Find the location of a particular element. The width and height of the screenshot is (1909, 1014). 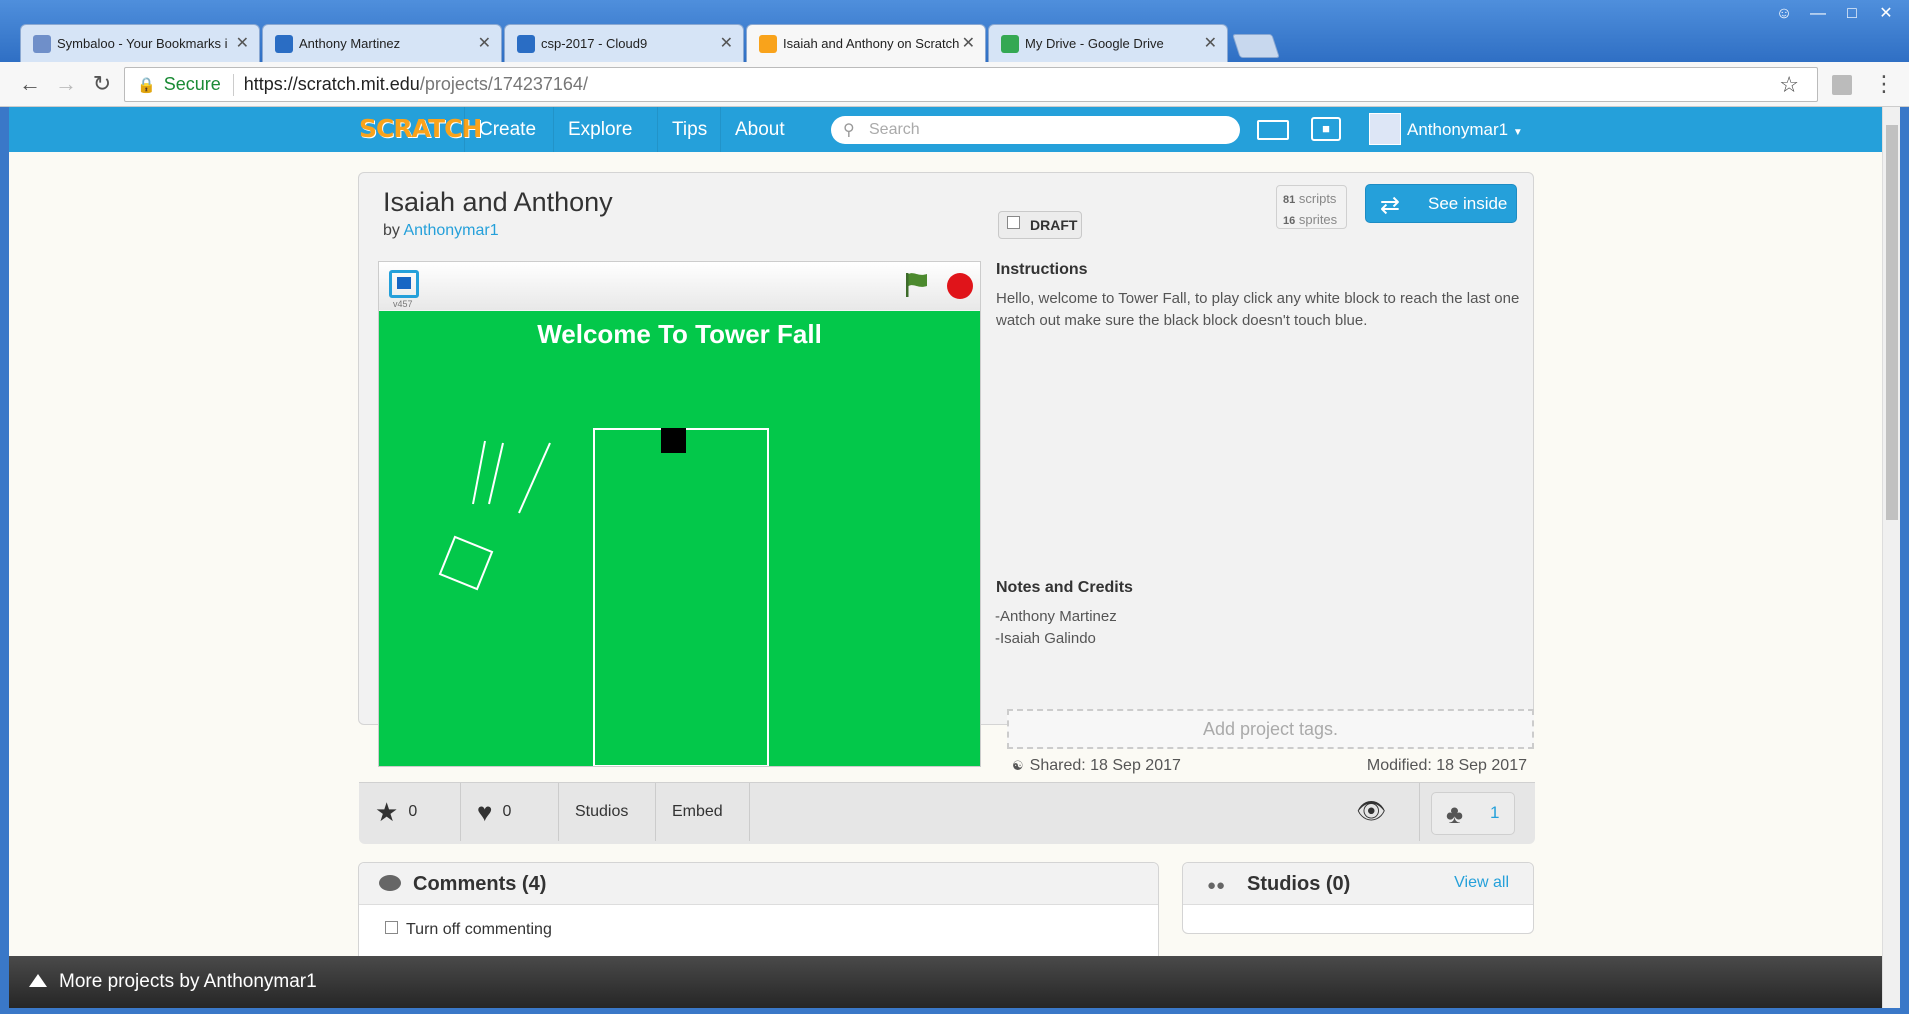

favorite-button: ★ 0 is located at coordinates (410, 812).